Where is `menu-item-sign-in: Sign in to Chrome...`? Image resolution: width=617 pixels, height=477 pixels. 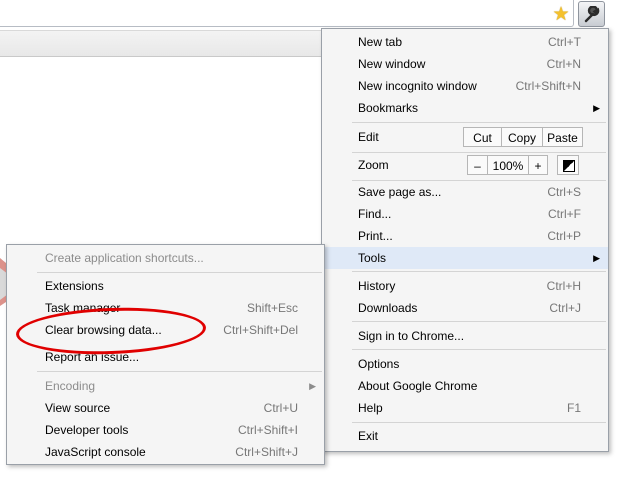
menu-item-sign-in: Sign in to Chrome... is located at coordinates (465, 336).